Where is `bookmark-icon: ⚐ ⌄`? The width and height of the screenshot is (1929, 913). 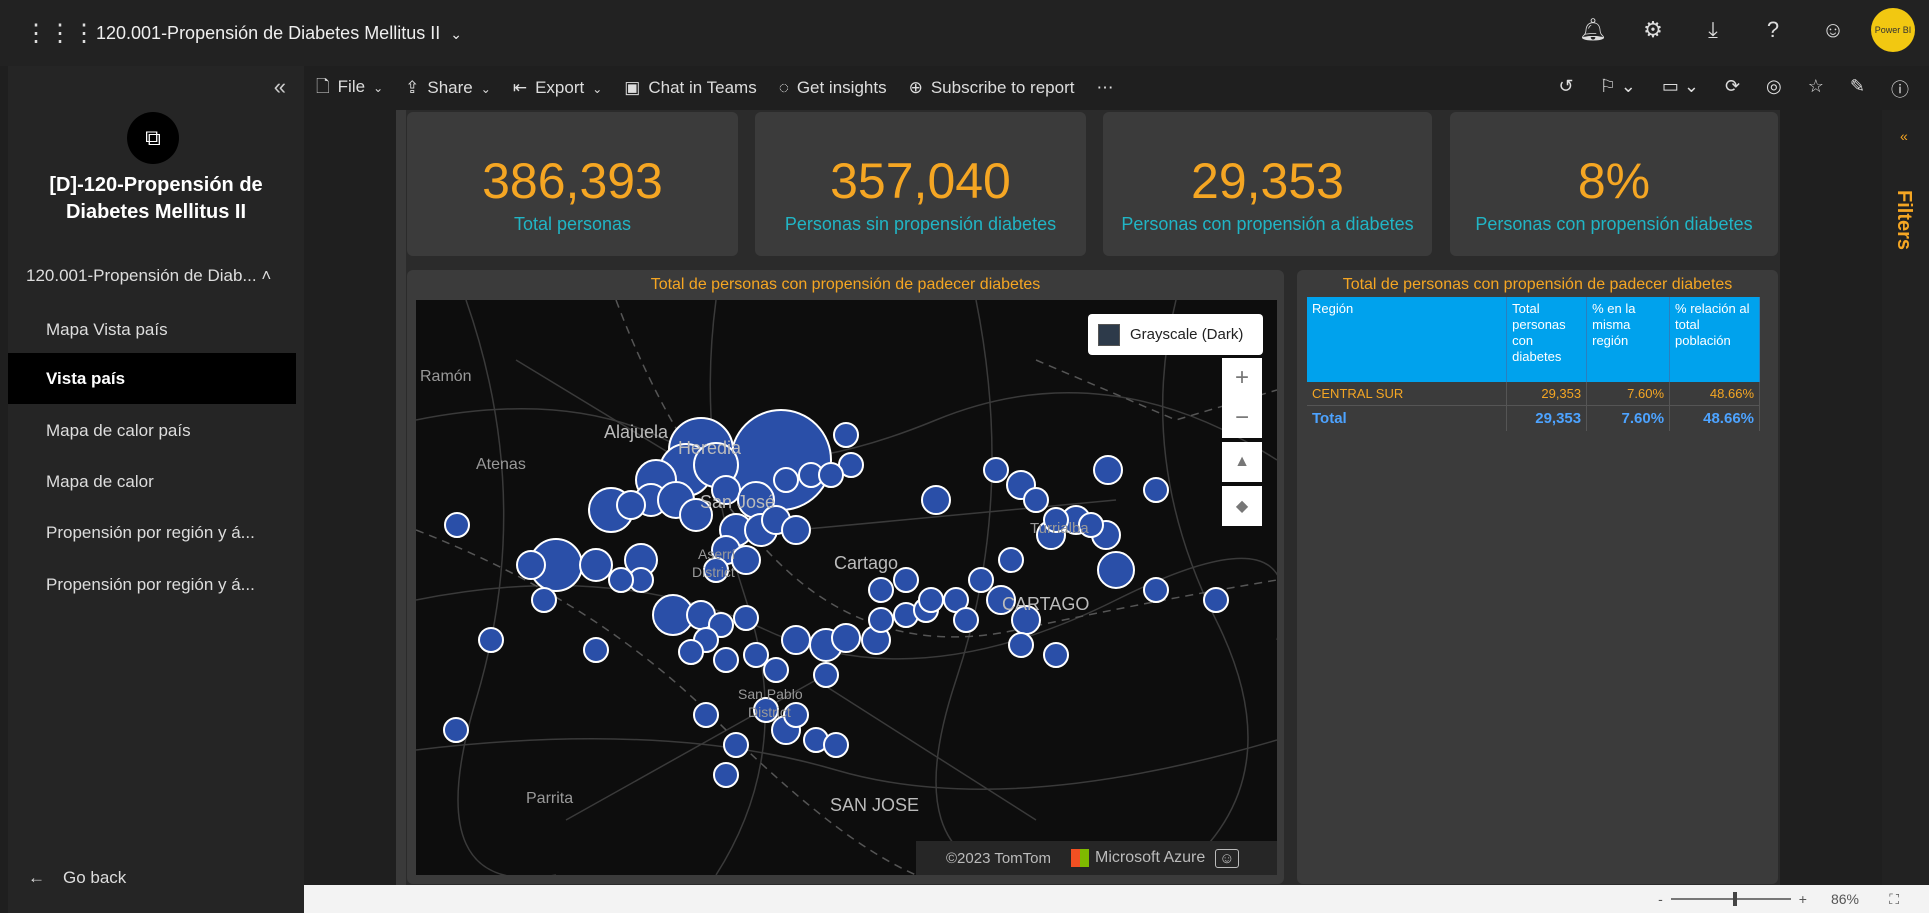 bookmark-icon: ⚐ ⌄ is located at coordinates (1618, 89).